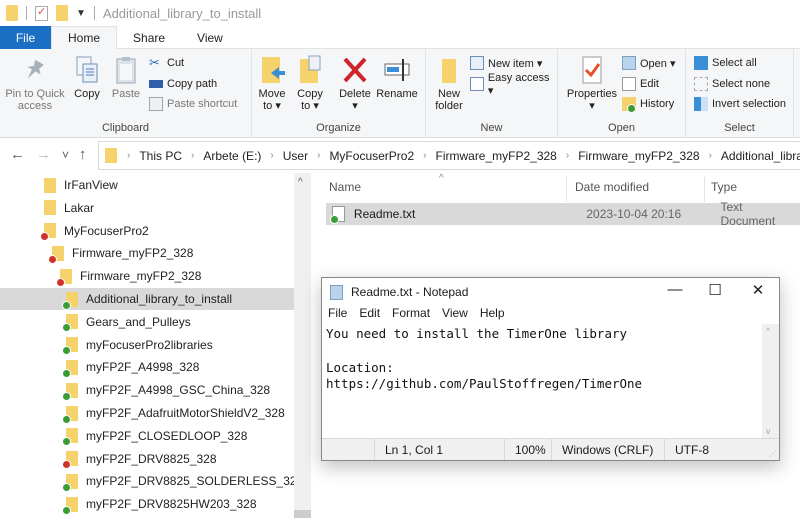 The width and height of the screenshot is (800, 518). I want to click on maximize-button: ☐, so click(715, 290).